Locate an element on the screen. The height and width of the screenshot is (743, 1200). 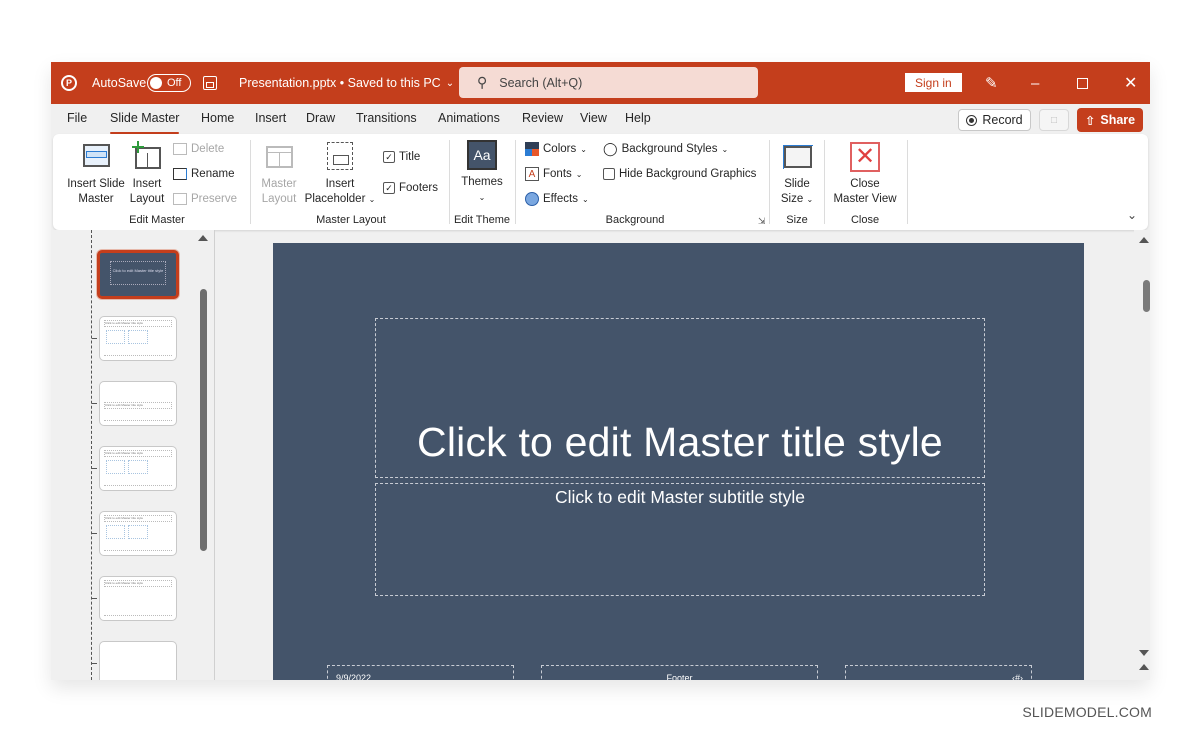
scroll-down-icon is located at coordinates (1144, 653).